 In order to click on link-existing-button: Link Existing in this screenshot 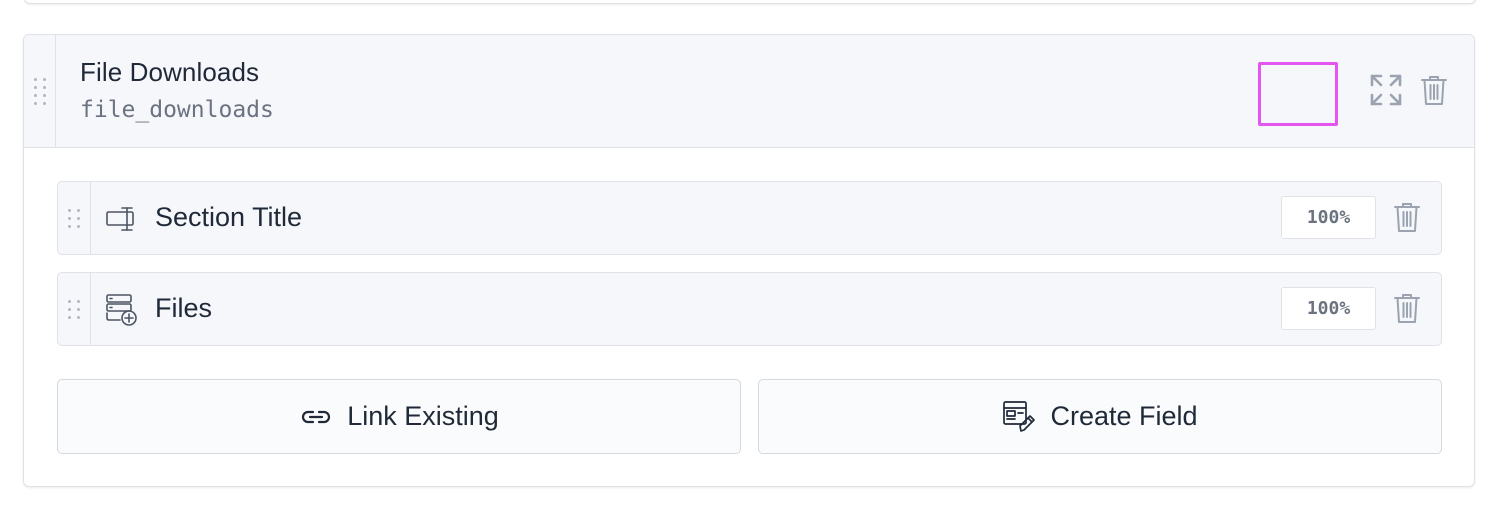, I will do `click(399, 416)`.